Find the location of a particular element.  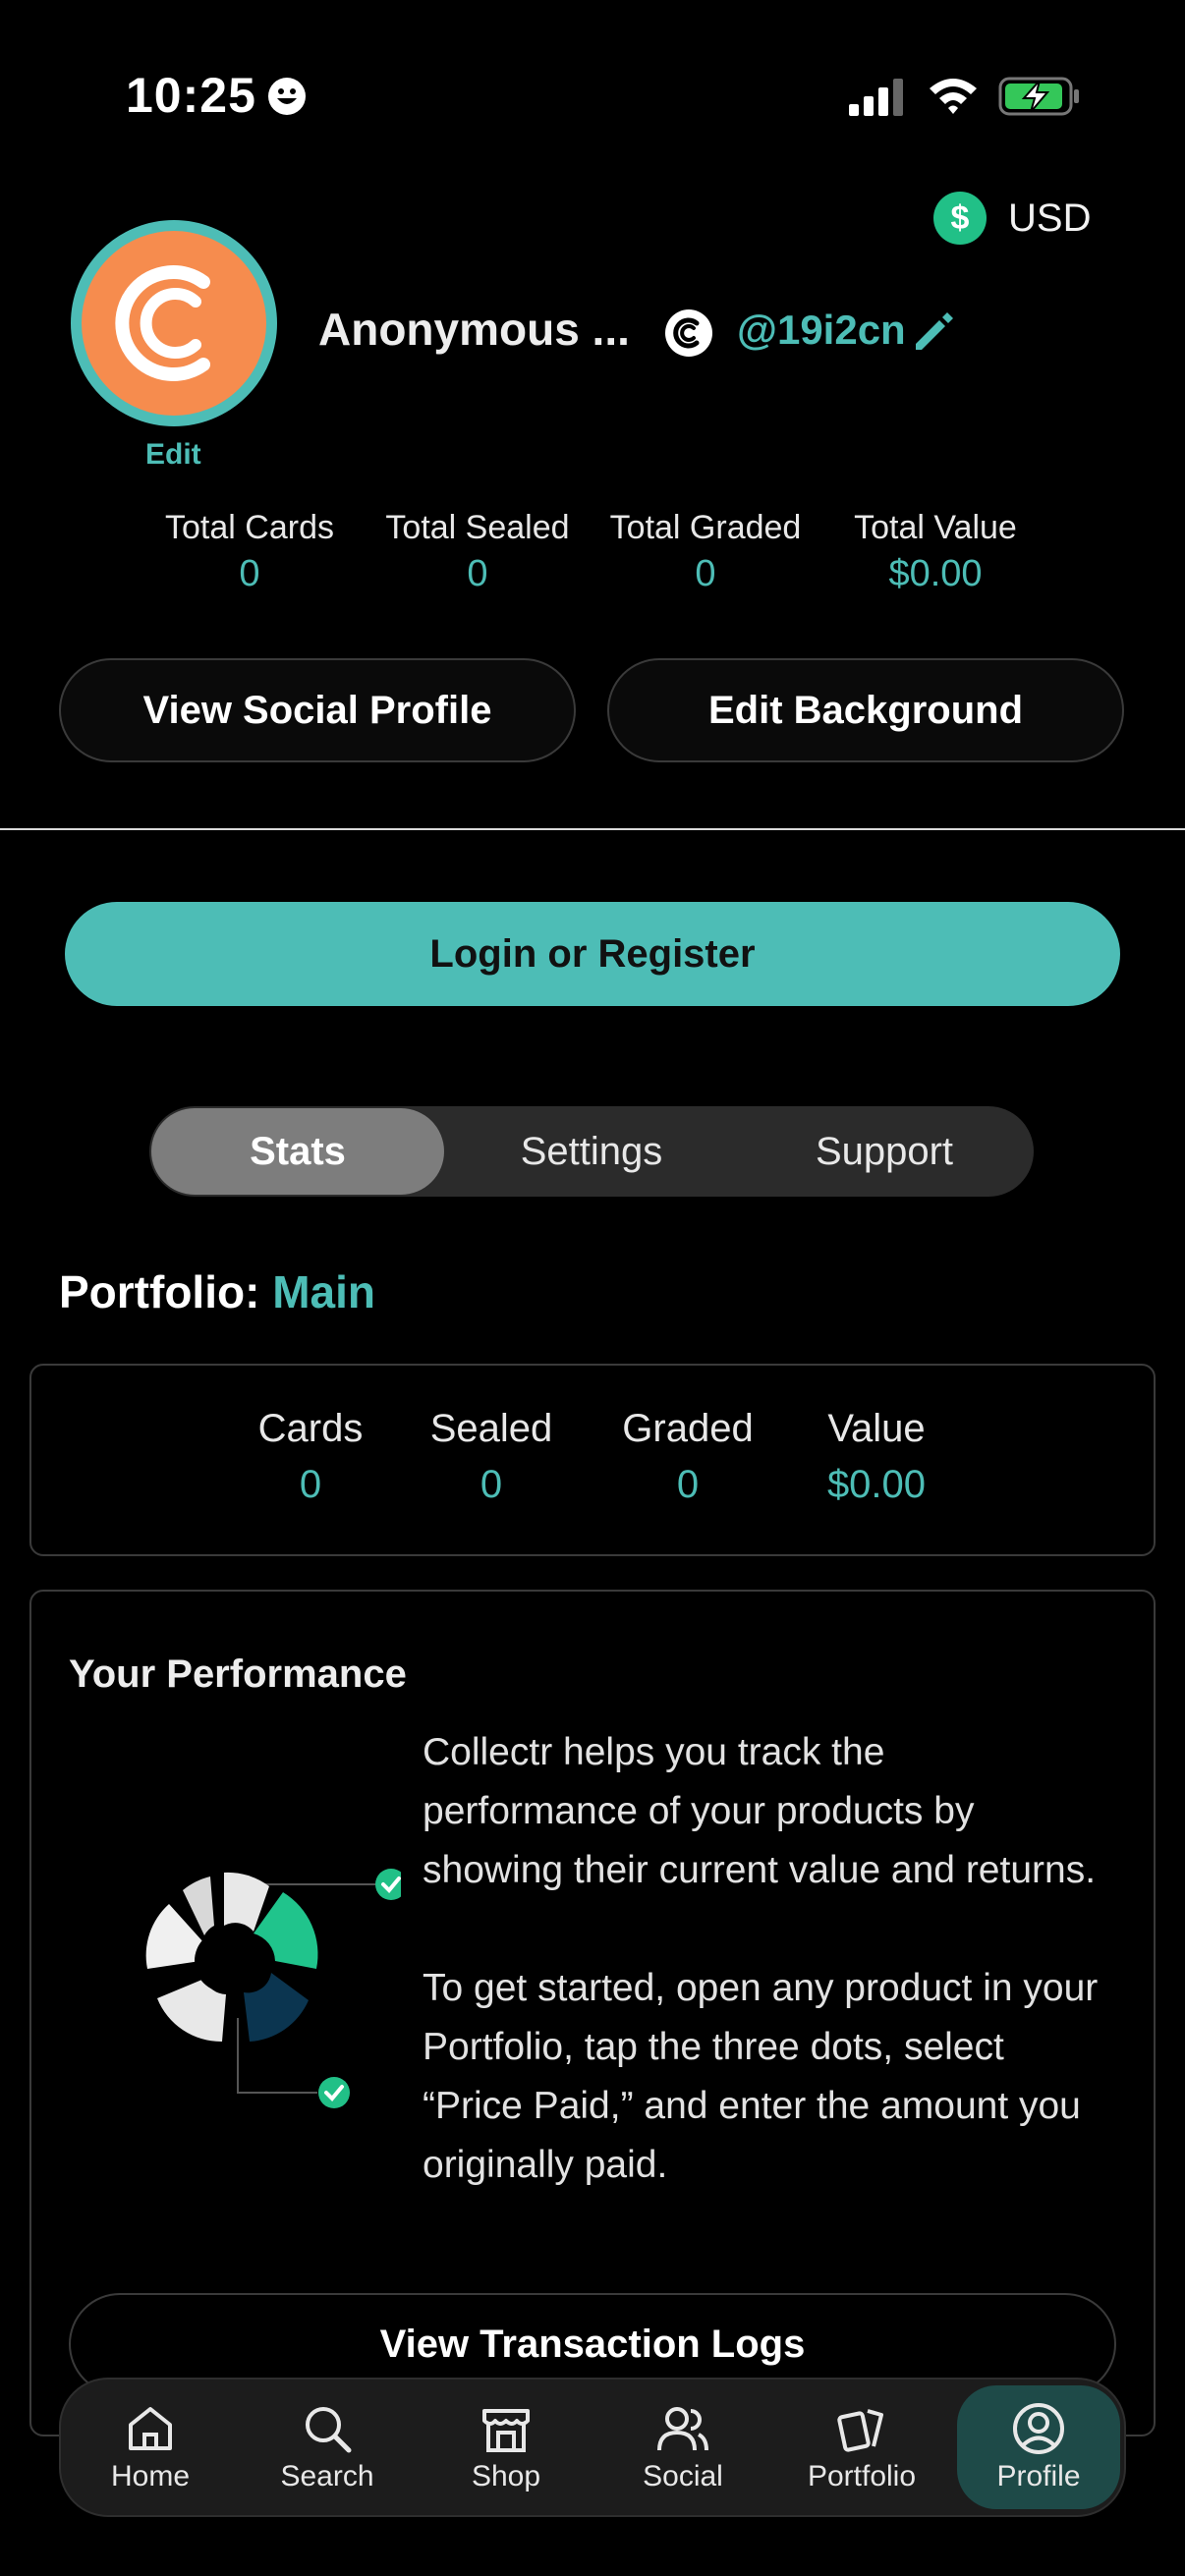

shop-icon is located at coordinates (506, 2430).